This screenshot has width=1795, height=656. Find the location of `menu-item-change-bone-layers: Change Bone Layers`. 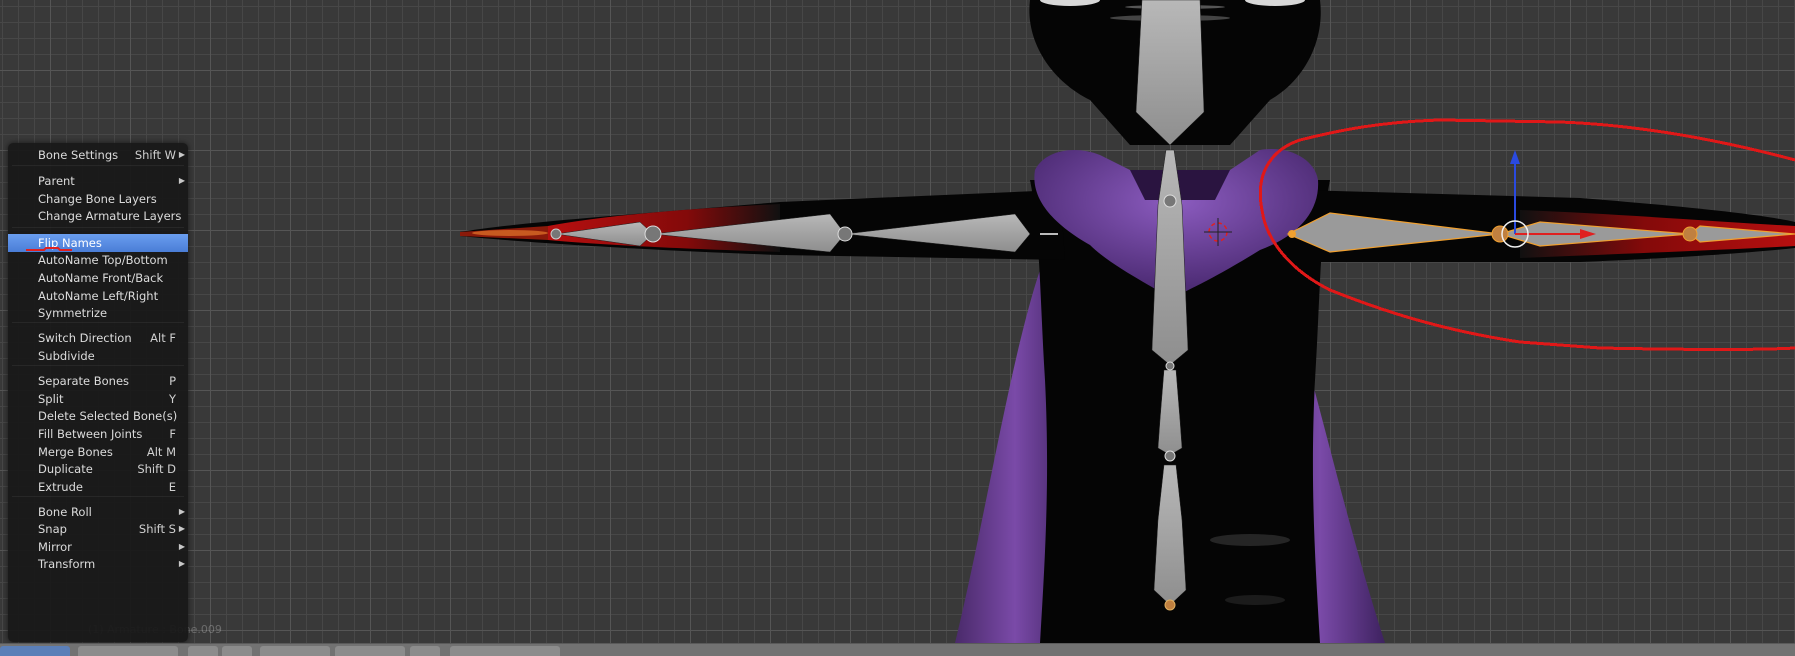

menu-item-change-bone-layers: Change Bone Layers is located at coordinates (98, 199).